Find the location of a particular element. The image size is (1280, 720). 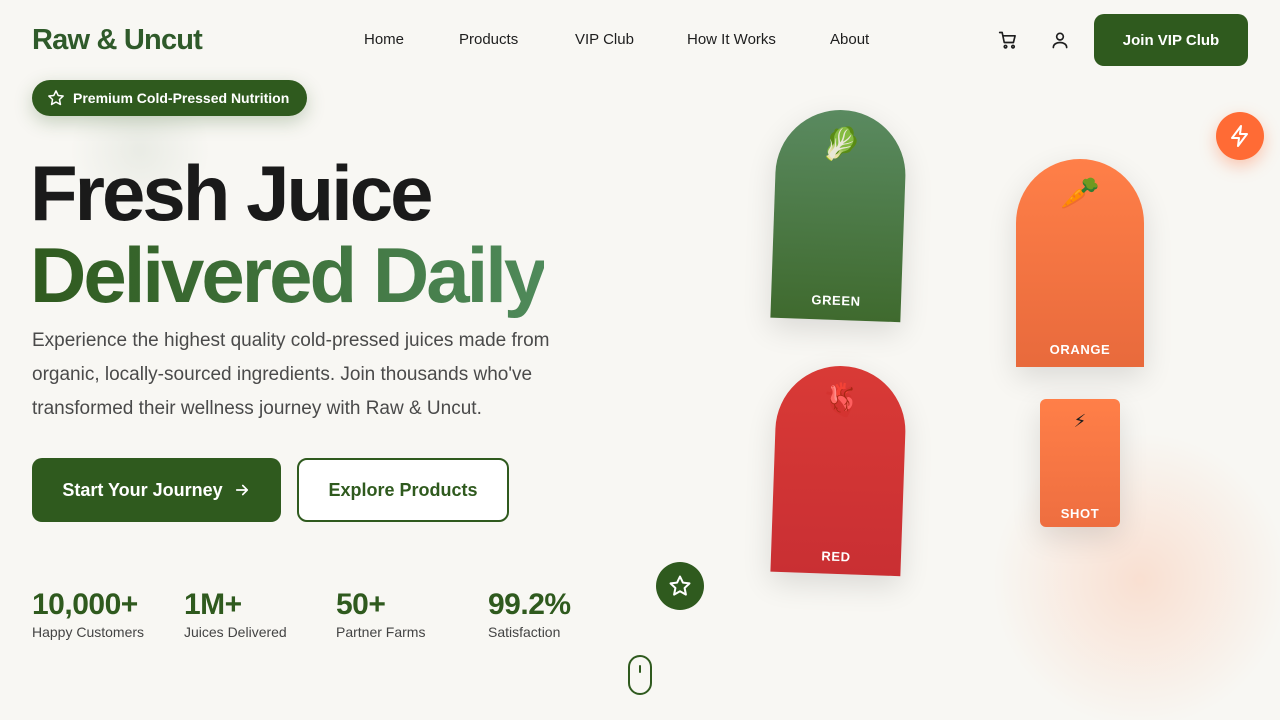

stat-value: 50+ is located at coordinates (361, 604).